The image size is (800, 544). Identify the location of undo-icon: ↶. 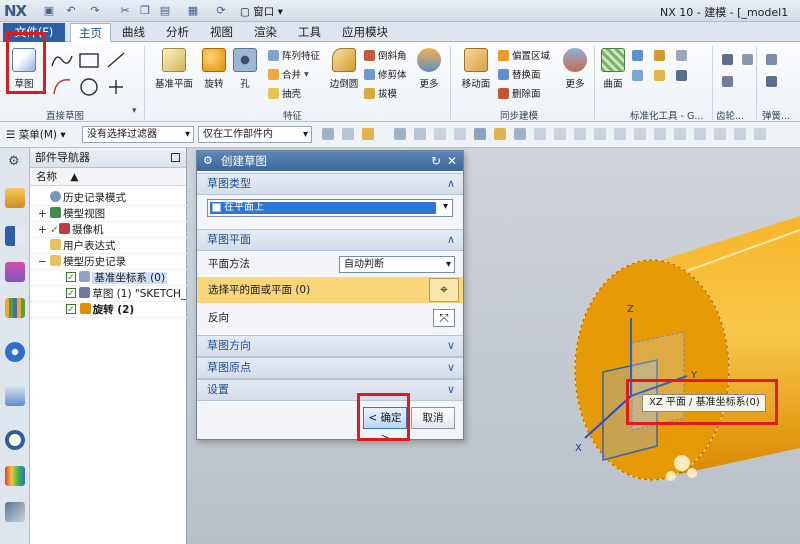
(71, 11).